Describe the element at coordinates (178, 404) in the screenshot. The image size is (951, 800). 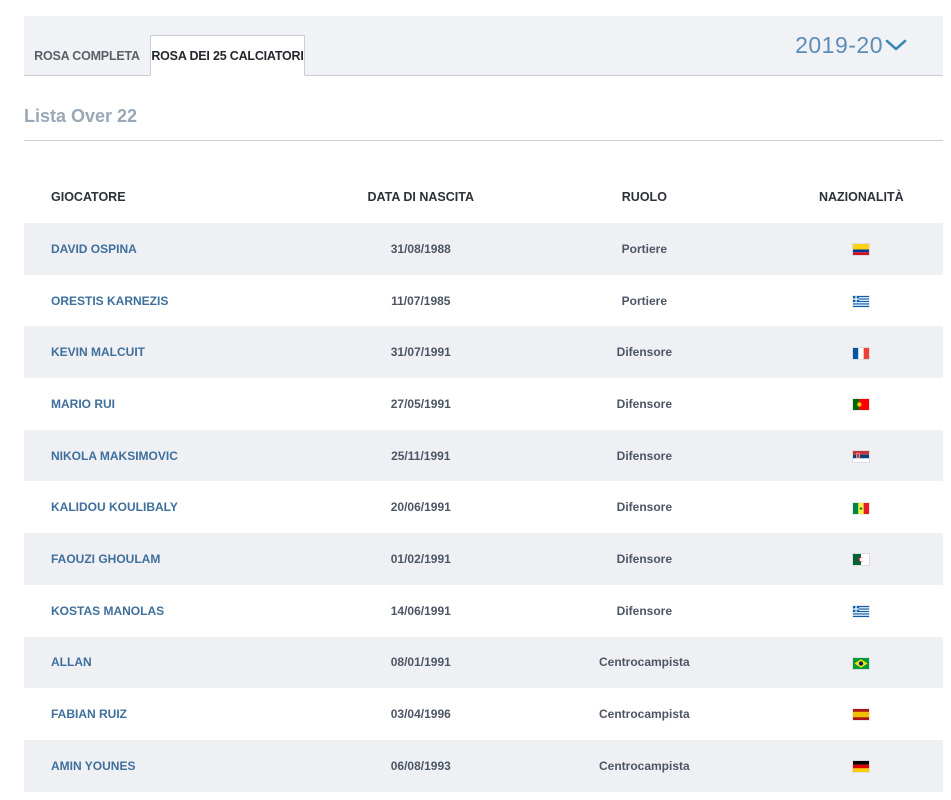
I see `player-name-cell: MARIO RUI` at that location.